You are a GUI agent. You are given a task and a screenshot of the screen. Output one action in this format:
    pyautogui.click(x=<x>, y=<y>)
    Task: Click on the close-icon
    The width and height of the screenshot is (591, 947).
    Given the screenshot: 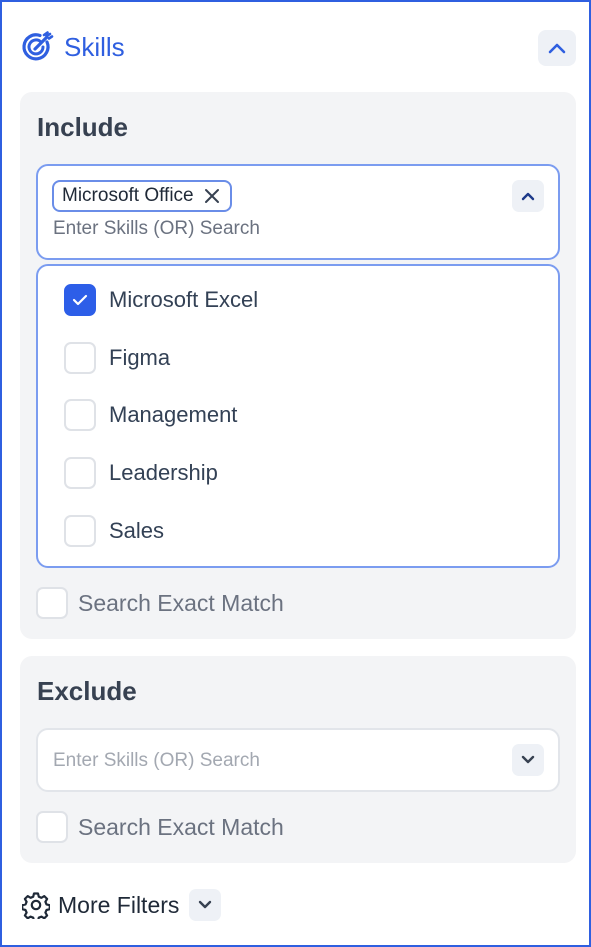 What is the action you would take?
    pyautogui.click(x=212, y=196)
    